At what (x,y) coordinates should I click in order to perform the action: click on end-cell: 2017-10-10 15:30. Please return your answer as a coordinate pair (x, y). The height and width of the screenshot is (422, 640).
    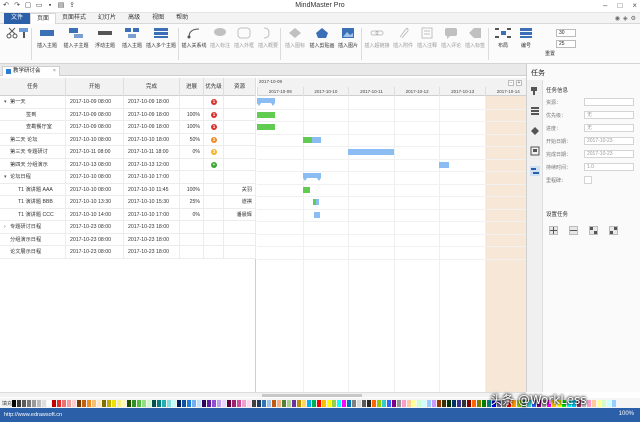
    Looking at the image, I should click on (152, 202).